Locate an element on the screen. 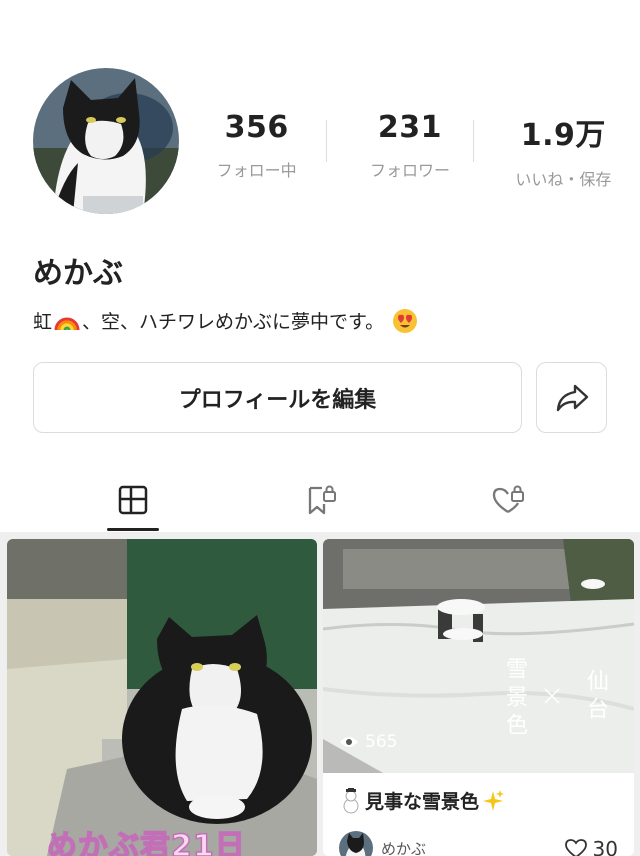 The height and width of the screenshot is (856, 640). snowman-icon is located at coordinates (351, 800).